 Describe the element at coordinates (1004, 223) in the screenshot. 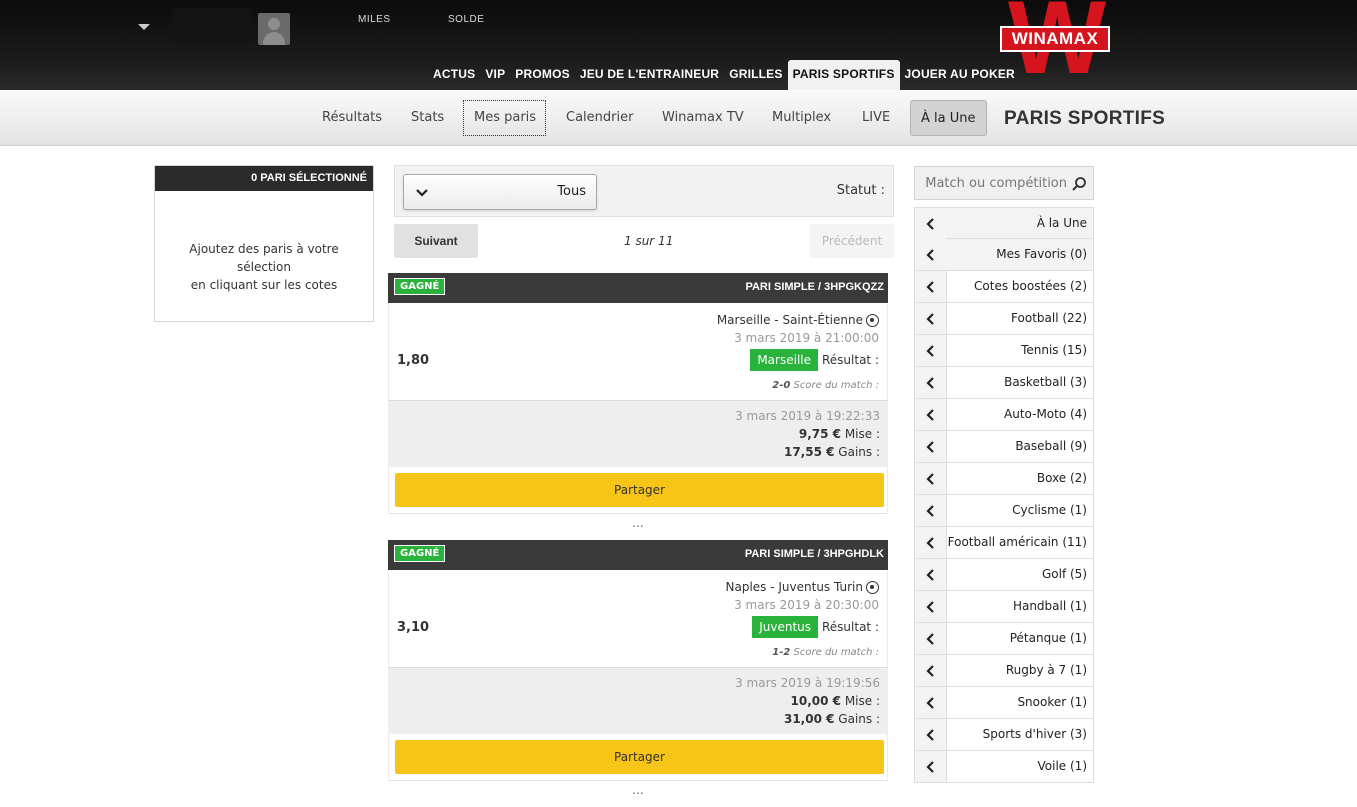

I see `menu-item-a-la-une: À la Une` at that location.